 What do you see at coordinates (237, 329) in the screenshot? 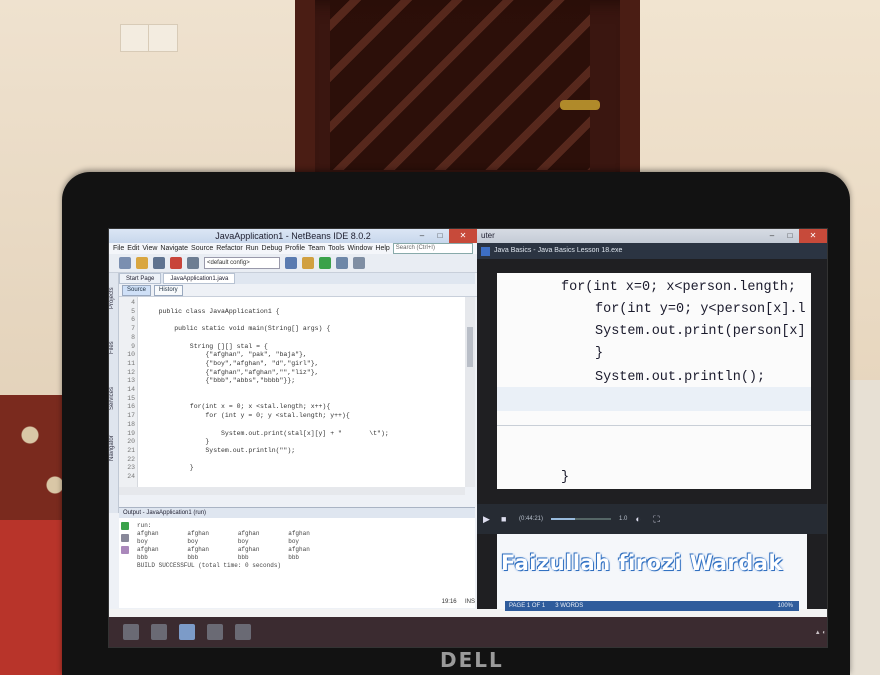
I see `code-text: public static void main(String[] args) {` at bounding box center [237, 329].